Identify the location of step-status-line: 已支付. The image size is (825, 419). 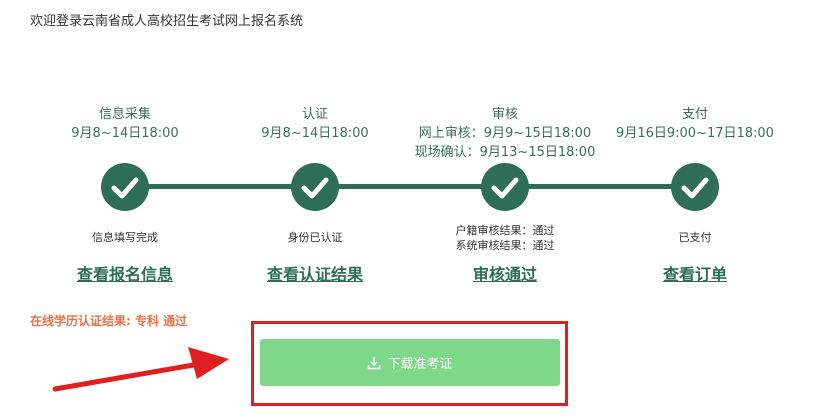
(695, 237).